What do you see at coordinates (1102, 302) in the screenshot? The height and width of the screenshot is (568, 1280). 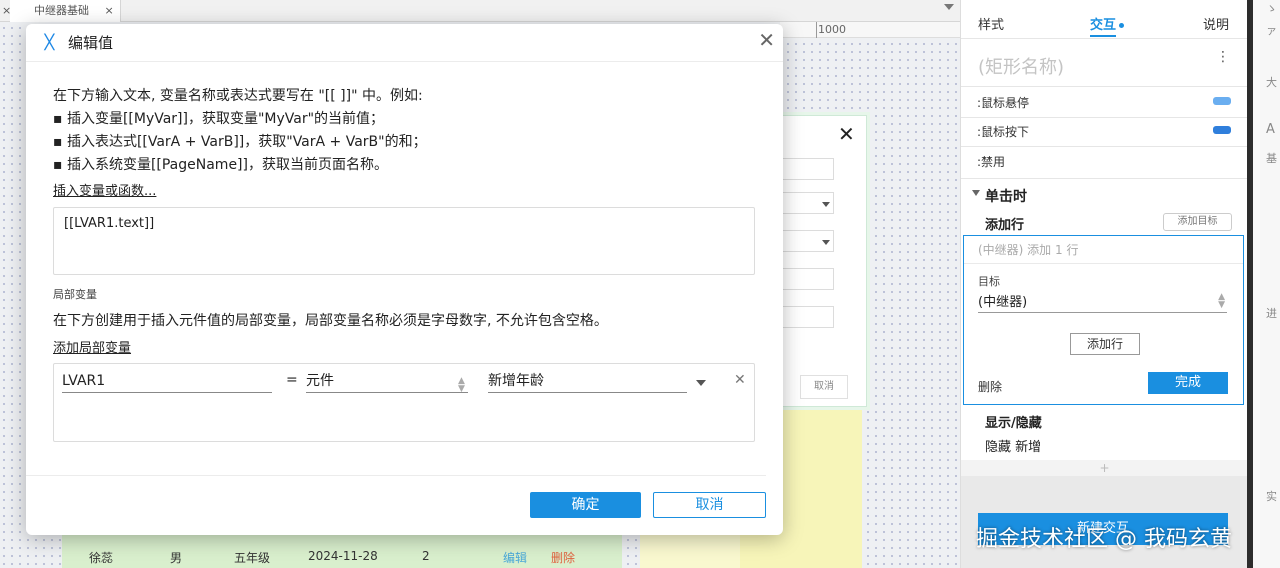 I see `target-select: (中继器) ▲ ▼` at bounding box center [1102, 302].